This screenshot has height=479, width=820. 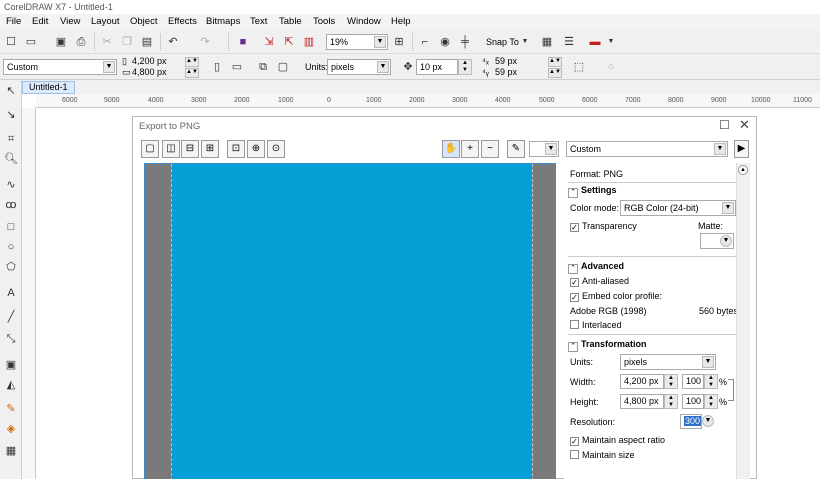 What do you see at coordinates (61, 42) in the screenshot?
I see `save-icon: ▣` at bounding box center [61, 42].